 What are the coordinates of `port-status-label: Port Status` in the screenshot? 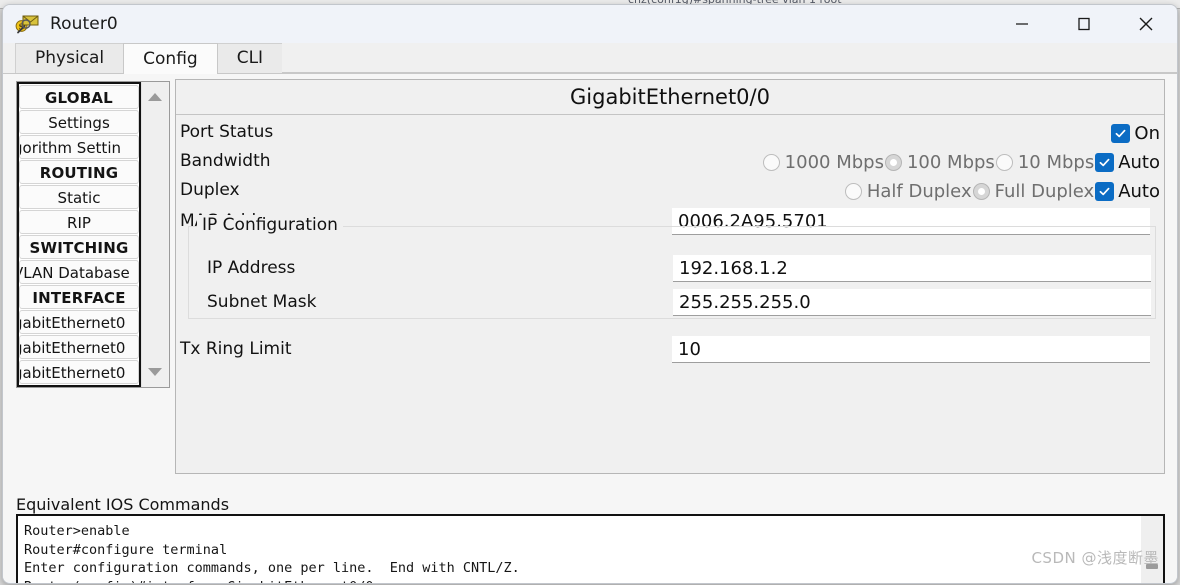 It's located at (227, 132).